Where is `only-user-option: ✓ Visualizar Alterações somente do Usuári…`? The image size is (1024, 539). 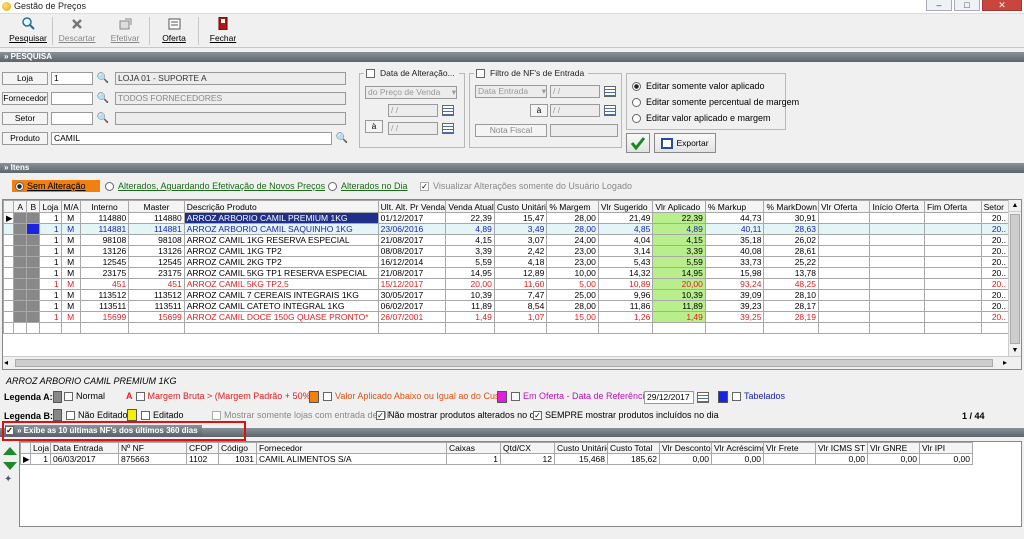 only-user-option: ✓ Visualizar Alterações somente do Usuári… is located at coordinates (526, 186).